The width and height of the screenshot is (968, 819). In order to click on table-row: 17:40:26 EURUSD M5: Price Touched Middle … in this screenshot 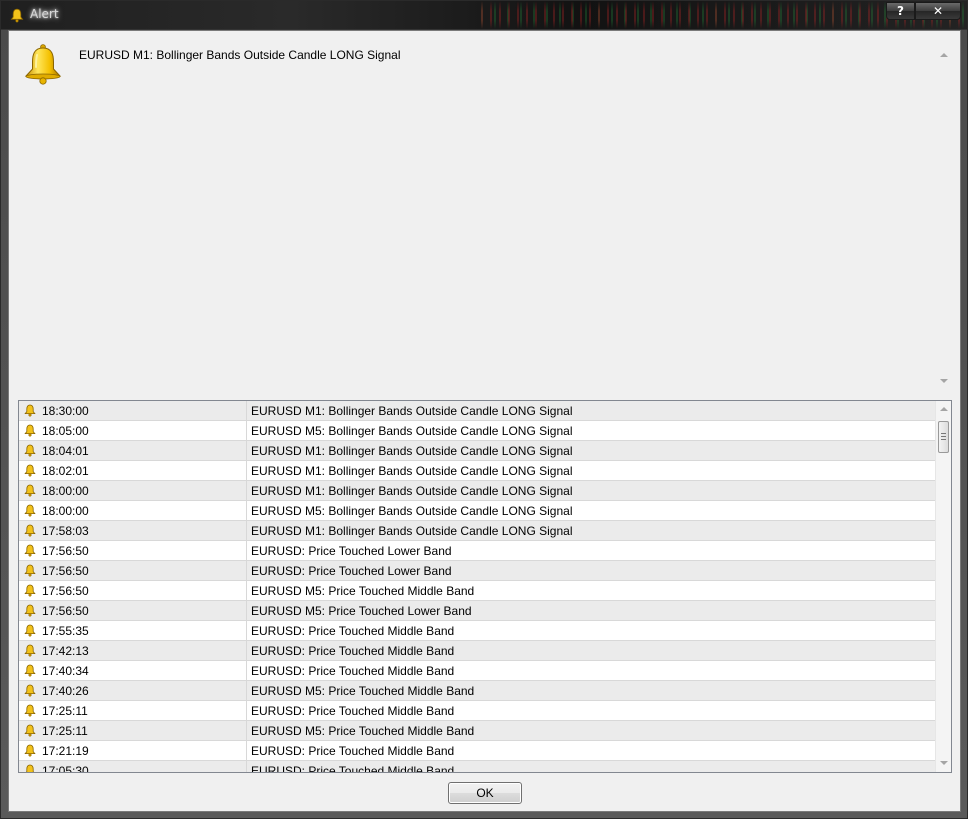, I will do `click(477, 691)`.